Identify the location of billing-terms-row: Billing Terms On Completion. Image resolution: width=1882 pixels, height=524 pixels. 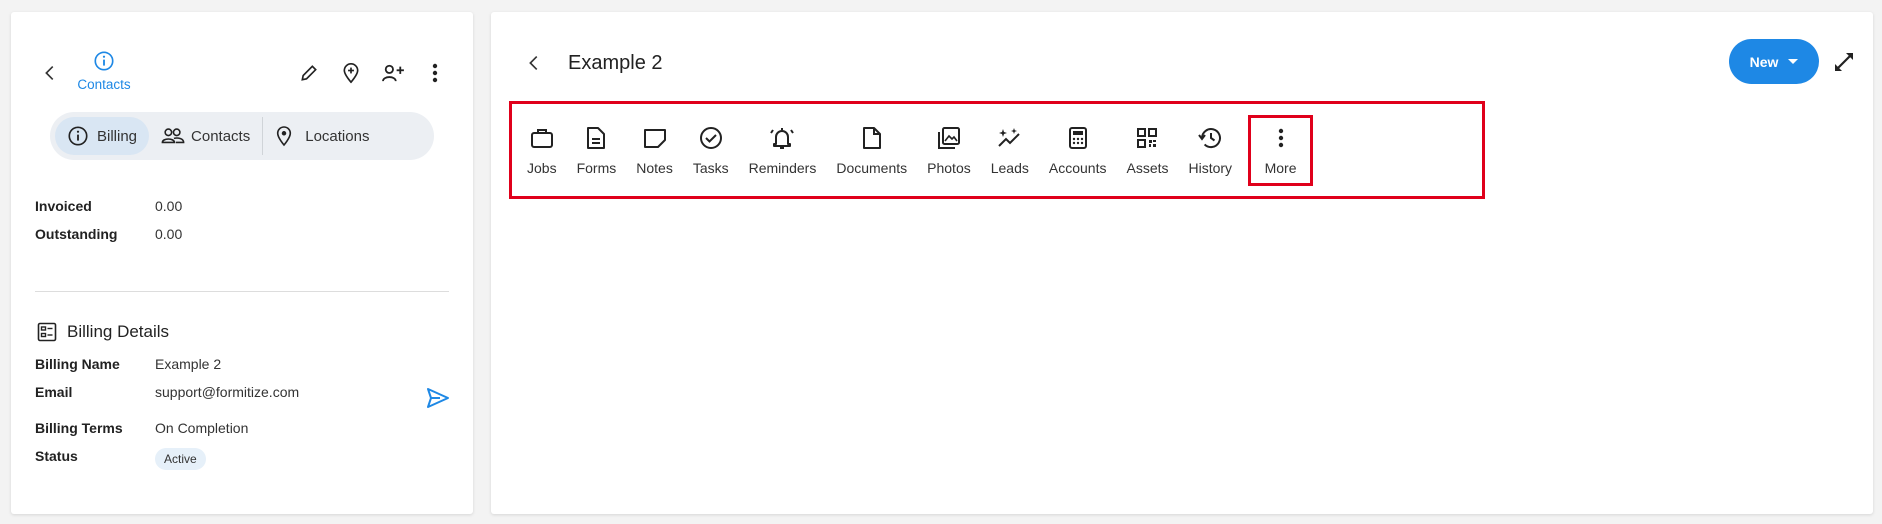
(141, 428).